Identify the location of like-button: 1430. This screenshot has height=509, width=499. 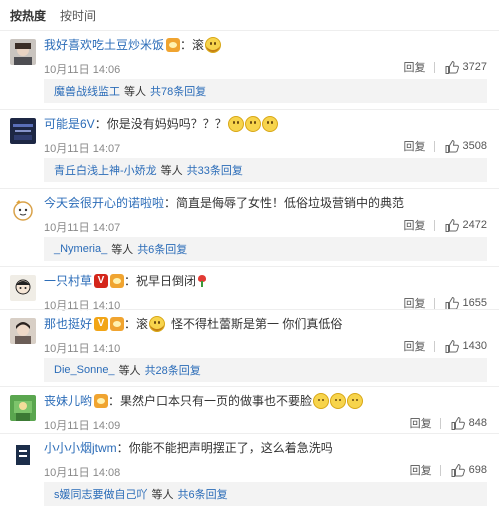
(466, 346).